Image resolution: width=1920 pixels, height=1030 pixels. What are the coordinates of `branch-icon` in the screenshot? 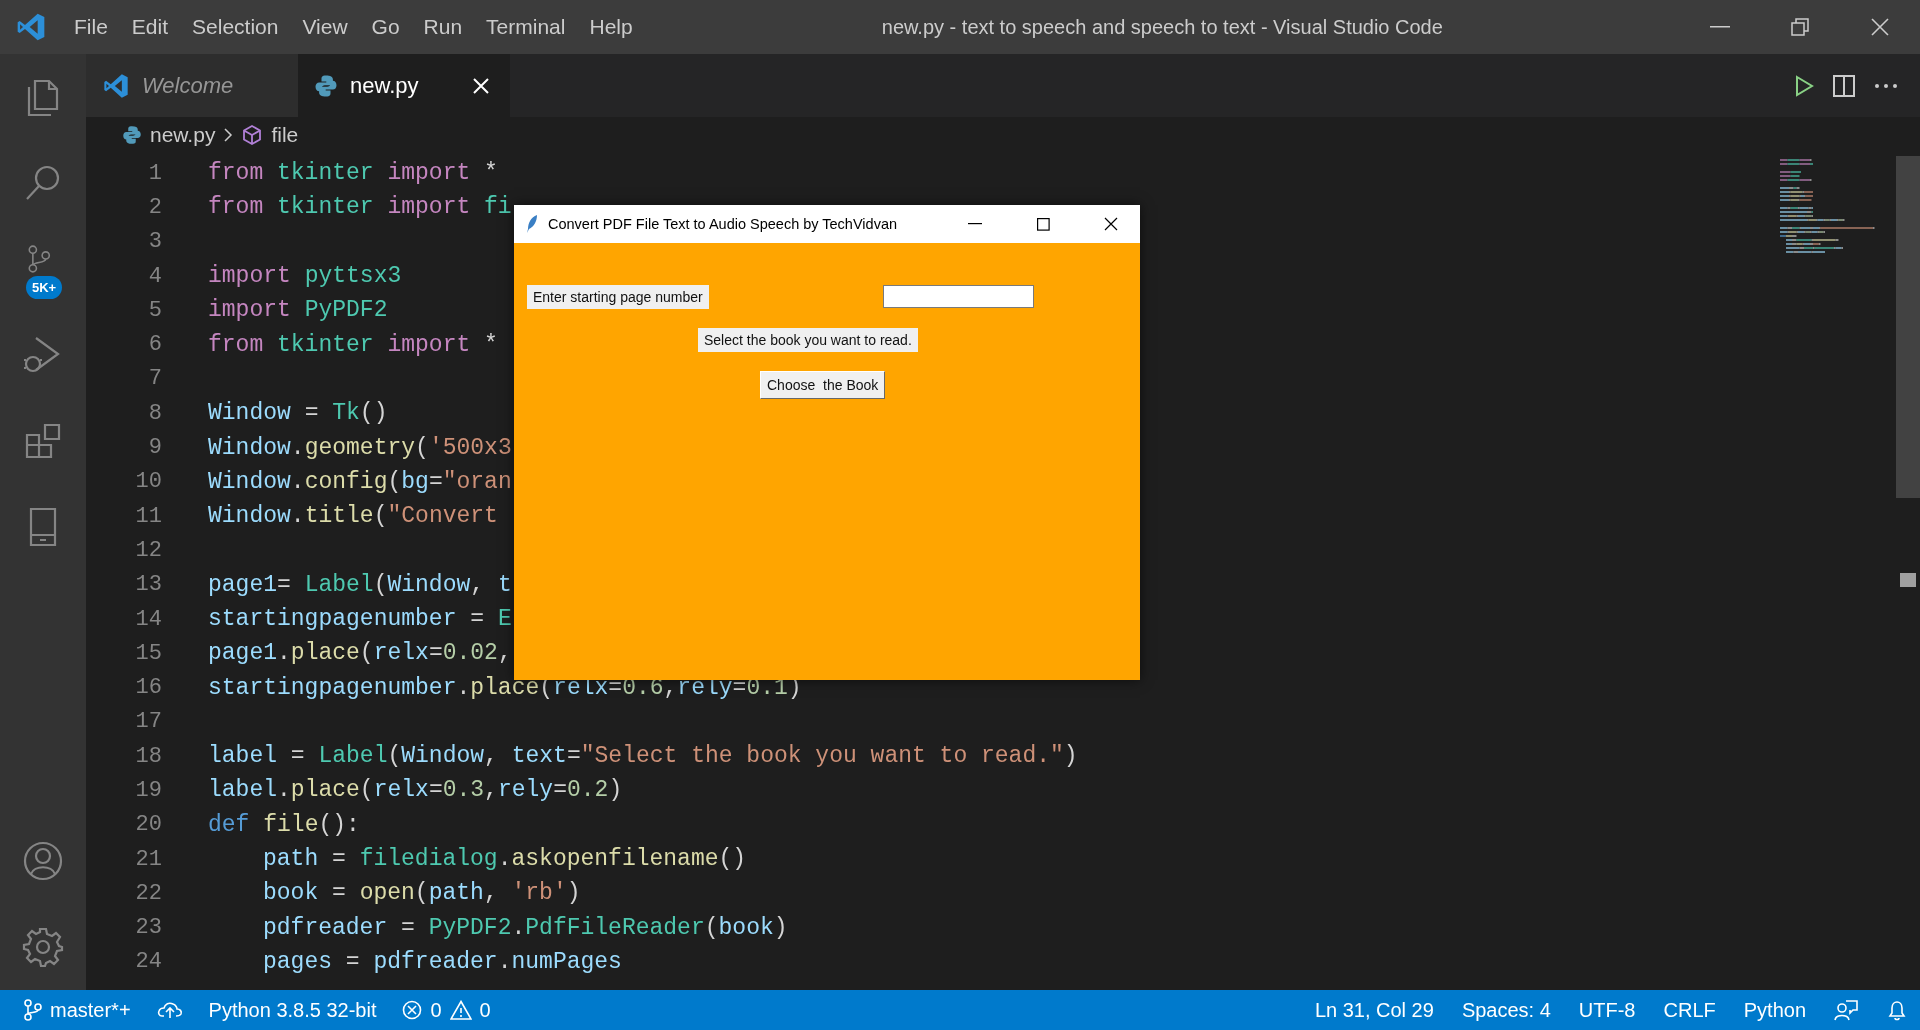 It's located at (33, 1010).